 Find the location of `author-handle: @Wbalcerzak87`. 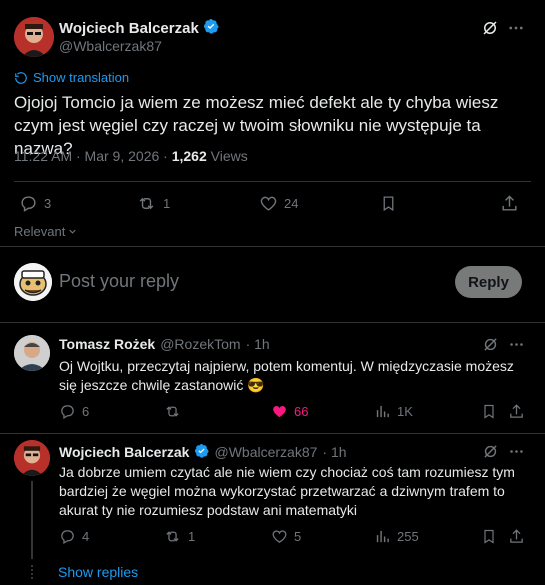

author-handle: @Wbalcerzak87 is located at coordinates (110, 46).